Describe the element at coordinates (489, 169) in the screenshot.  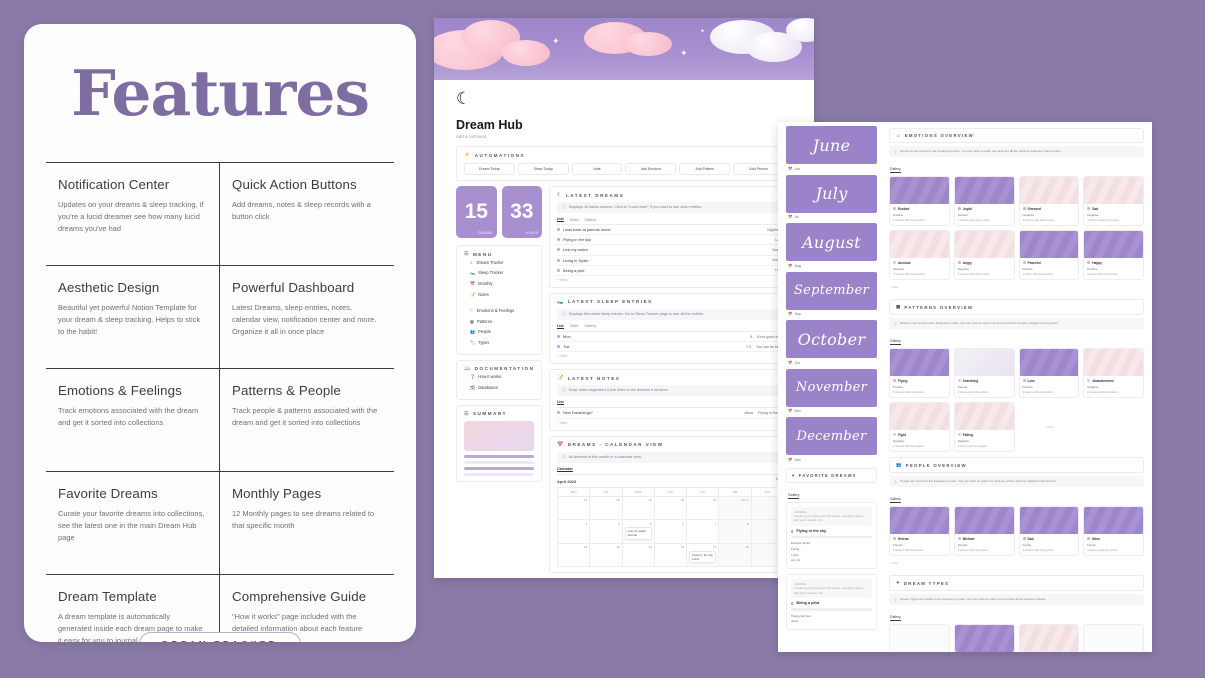
I see `automation-button-dream-today: Dream Today` at that location.